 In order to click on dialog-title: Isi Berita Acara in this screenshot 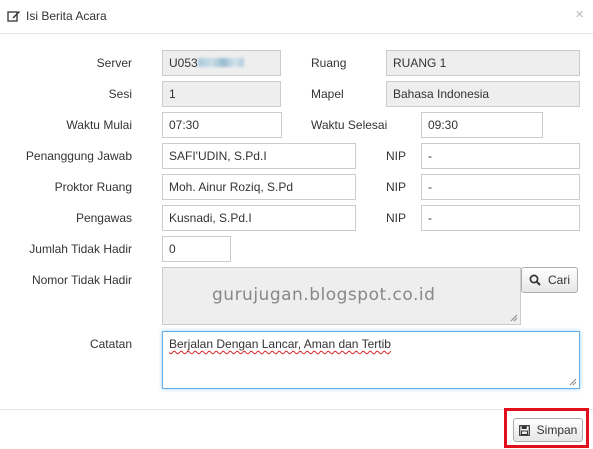, I will do `click(66, 16)`.